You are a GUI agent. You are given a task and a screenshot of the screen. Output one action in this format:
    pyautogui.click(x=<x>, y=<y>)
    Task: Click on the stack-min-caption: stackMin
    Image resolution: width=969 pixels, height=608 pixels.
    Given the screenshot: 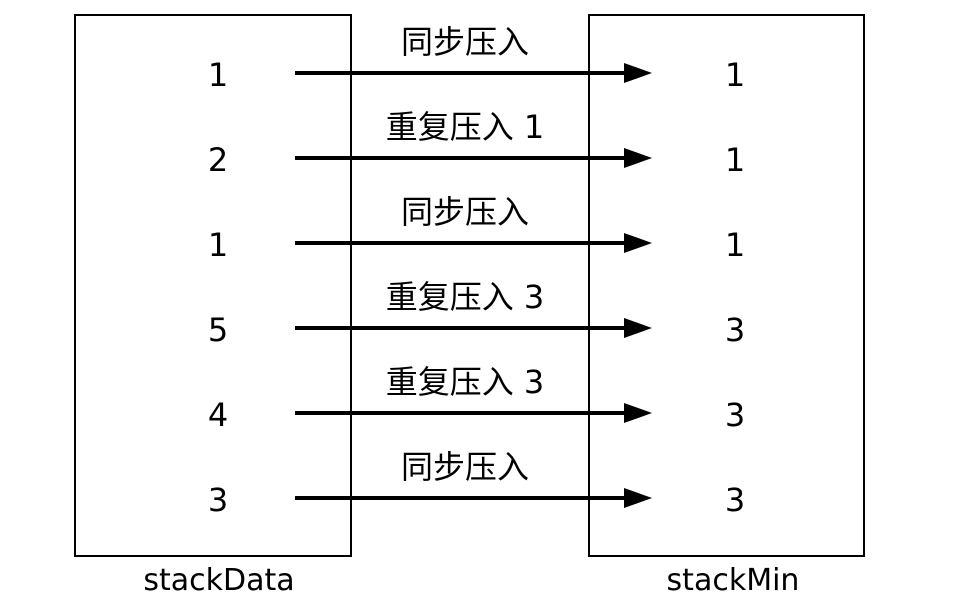 What is the action you would take?
    pyautogui.click(x=733, y=580)
    